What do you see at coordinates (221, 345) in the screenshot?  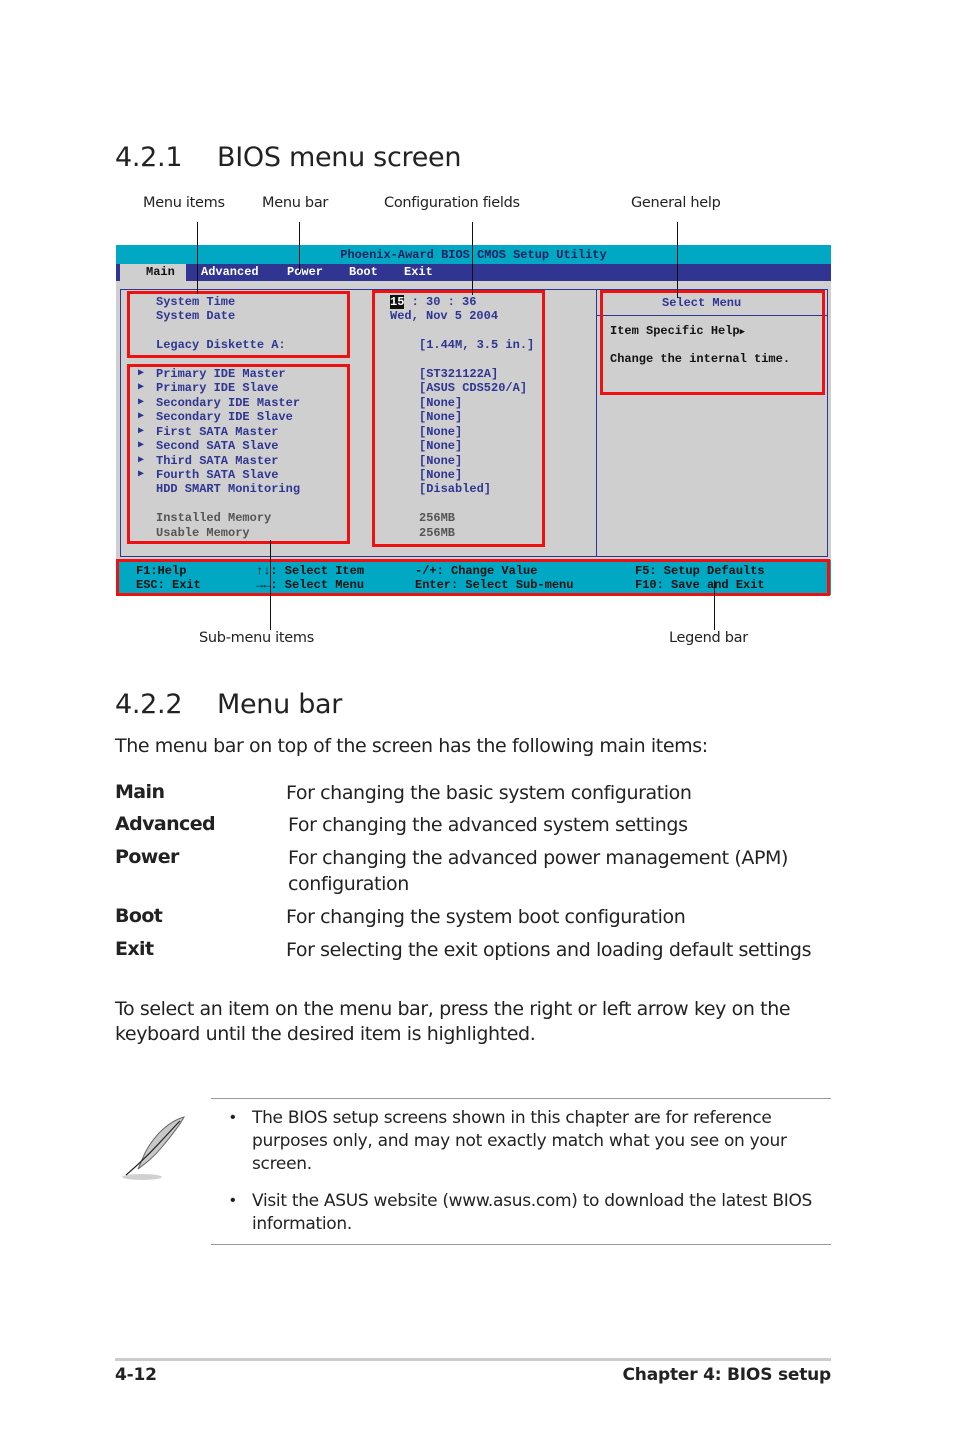 I see `menu-item-legacy-diskette: Legacy Diskette A:` at bounding box center [221, 345].